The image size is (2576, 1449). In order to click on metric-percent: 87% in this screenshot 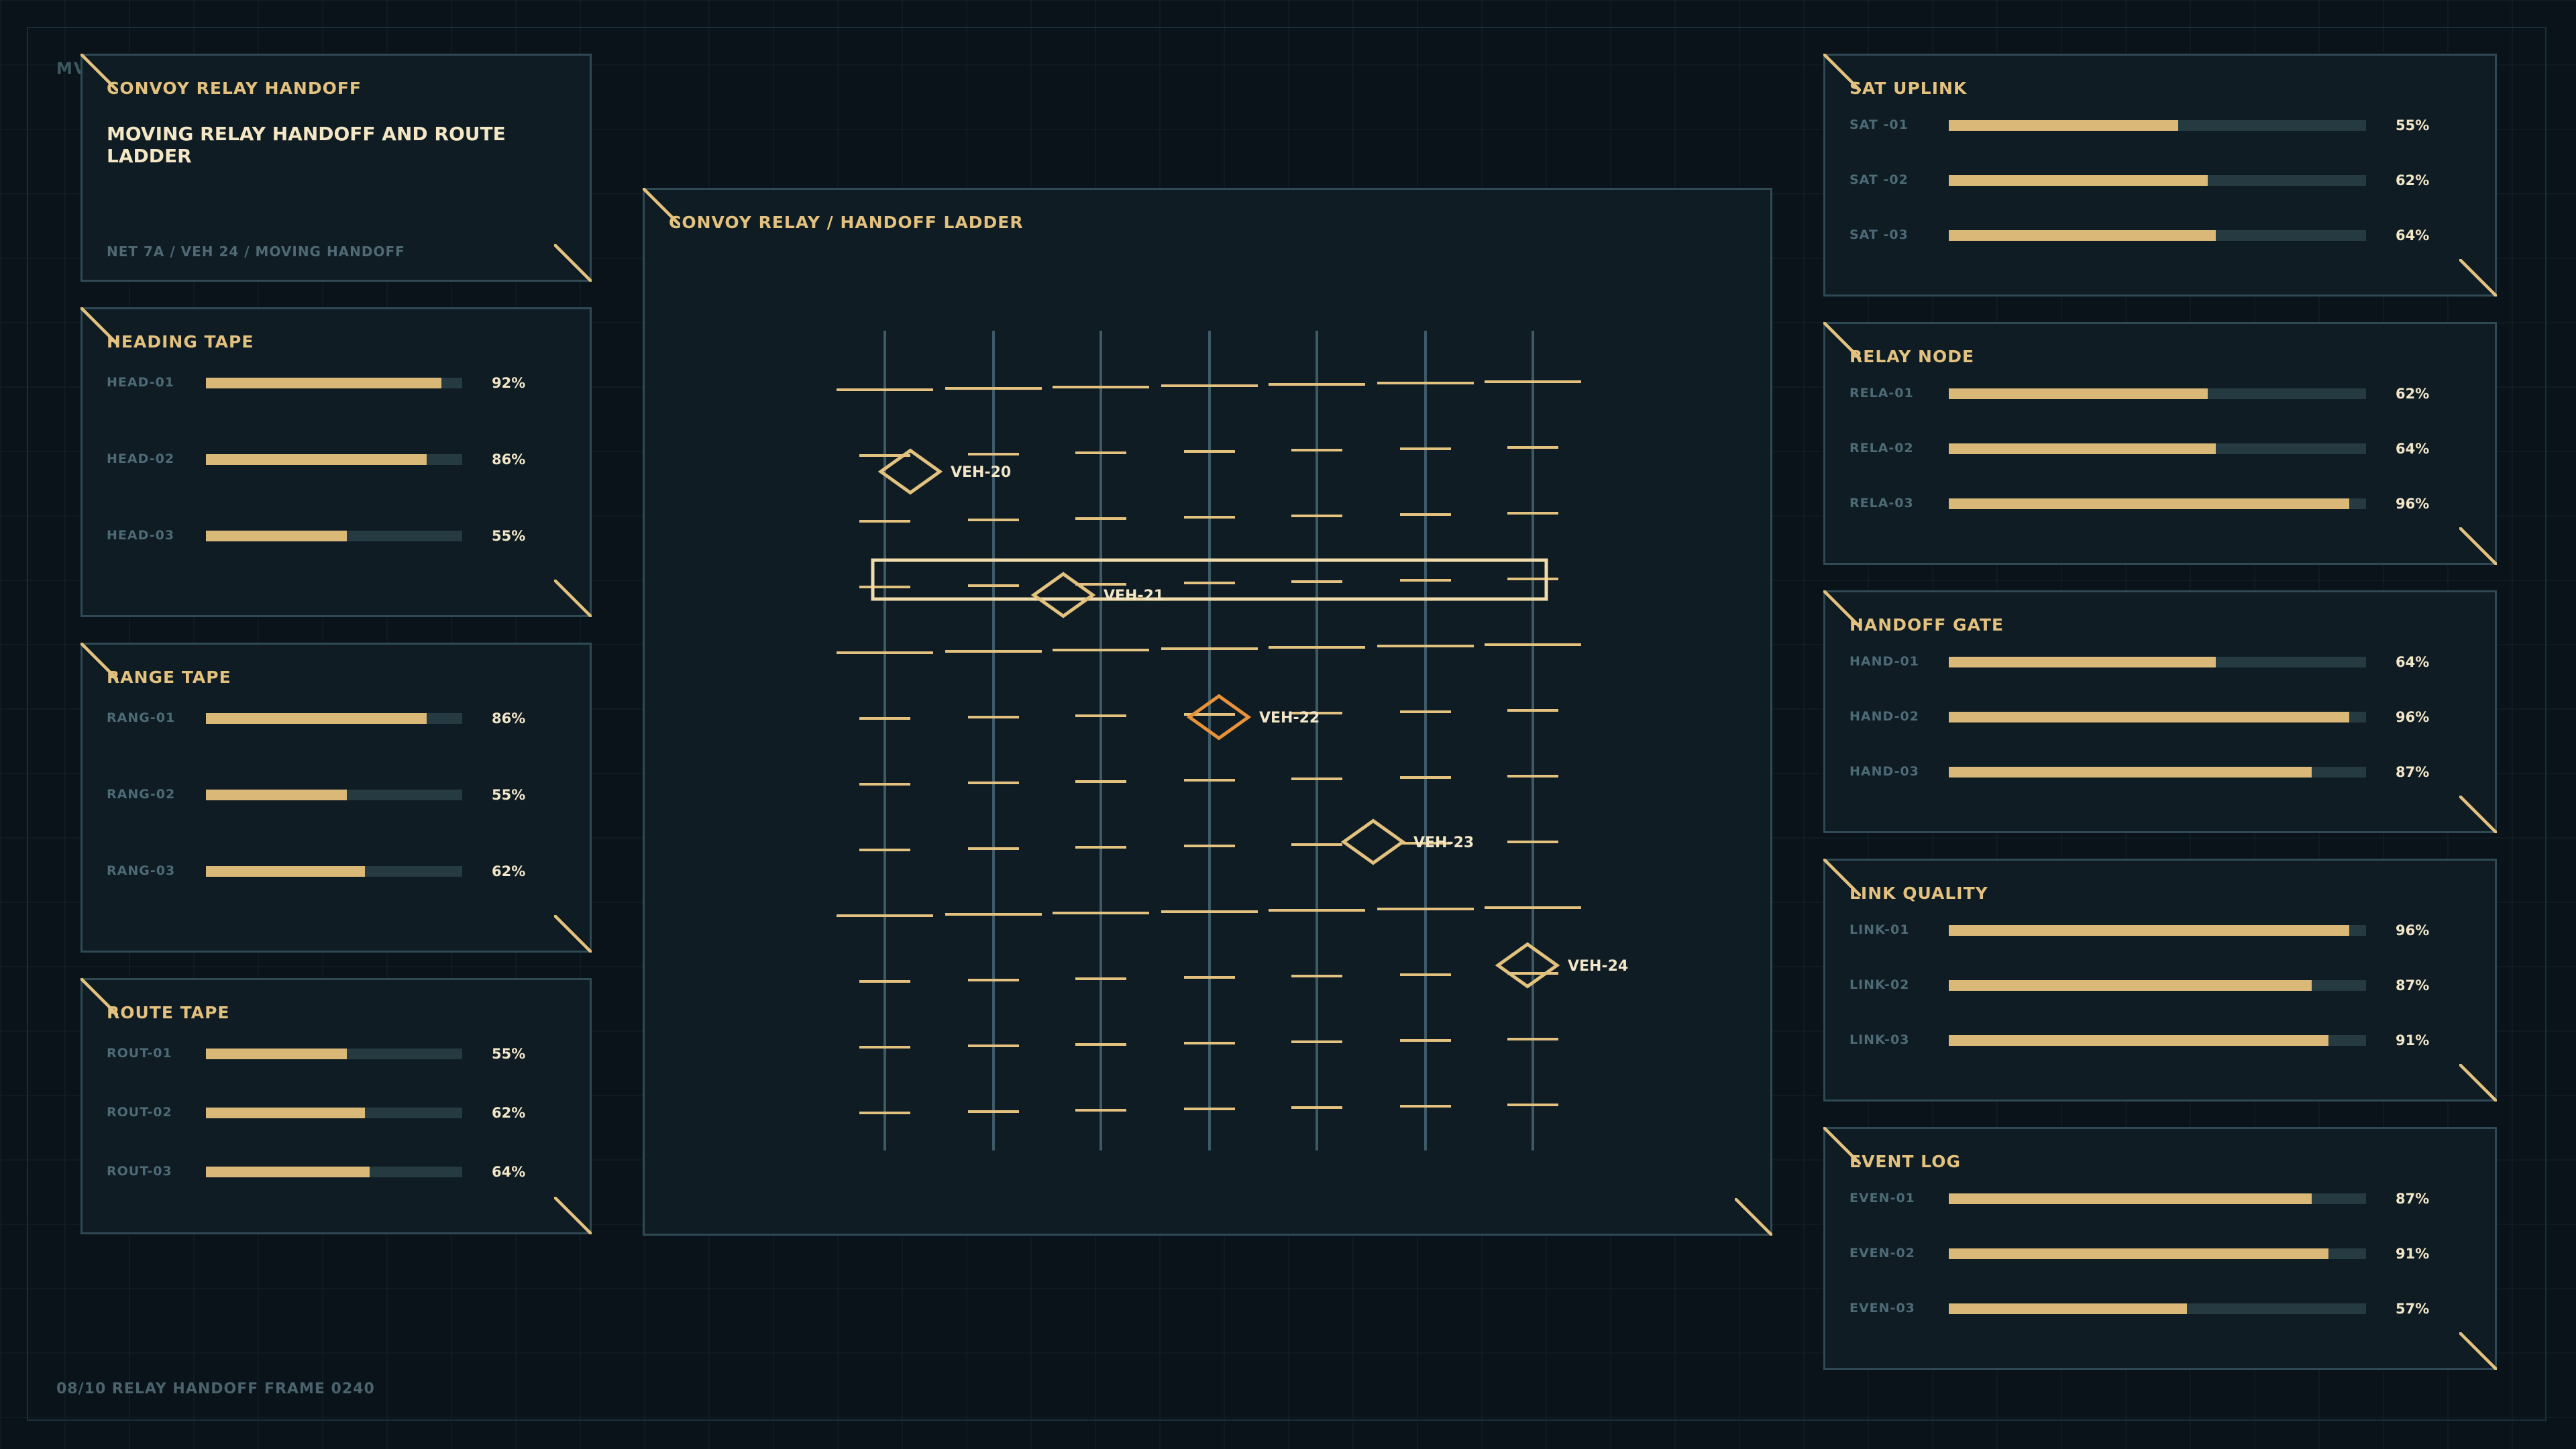, I will do `click(2413, 1199)`.